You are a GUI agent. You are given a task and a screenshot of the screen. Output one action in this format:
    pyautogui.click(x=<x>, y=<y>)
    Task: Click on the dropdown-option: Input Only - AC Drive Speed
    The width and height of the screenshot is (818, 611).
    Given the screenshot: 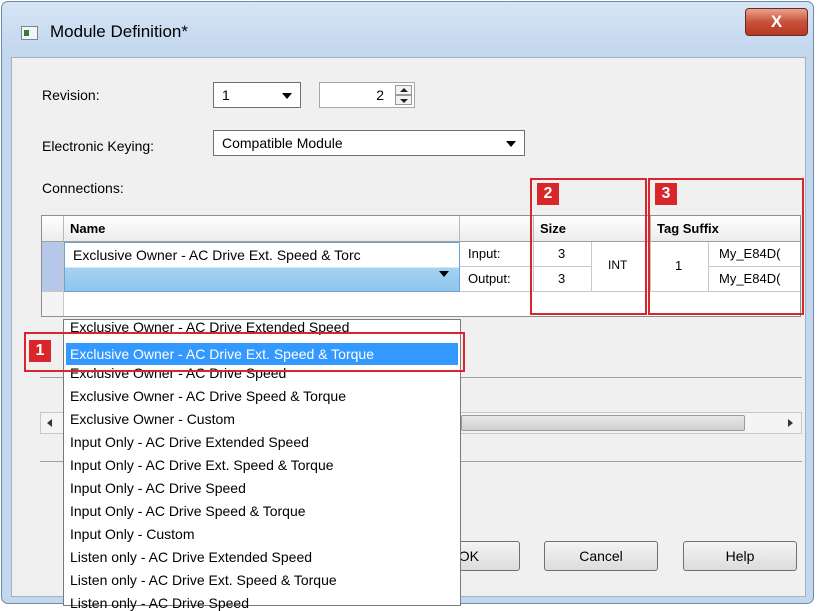 What is the action you would take?
    pyautogui.click(x=158, y=488)
    